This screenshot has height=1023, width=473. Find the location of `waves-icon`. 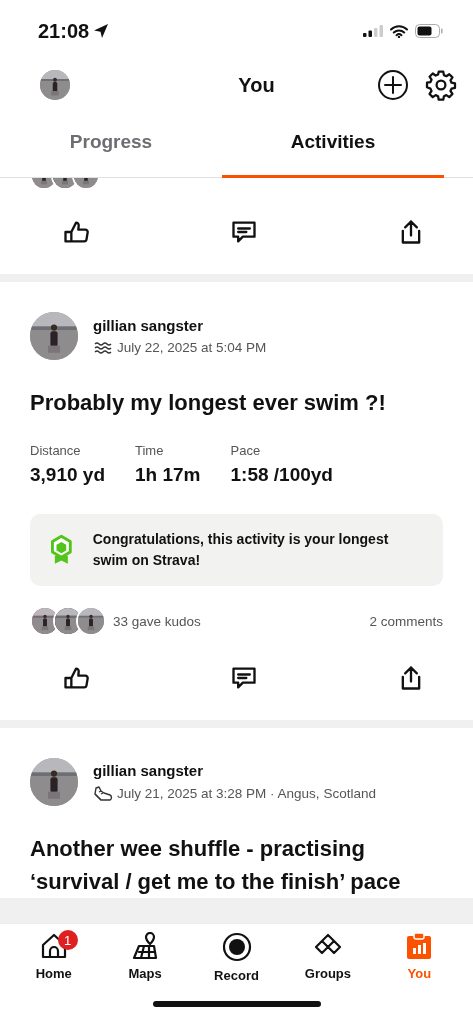

waves-icon is located at coordinates (103, 347).